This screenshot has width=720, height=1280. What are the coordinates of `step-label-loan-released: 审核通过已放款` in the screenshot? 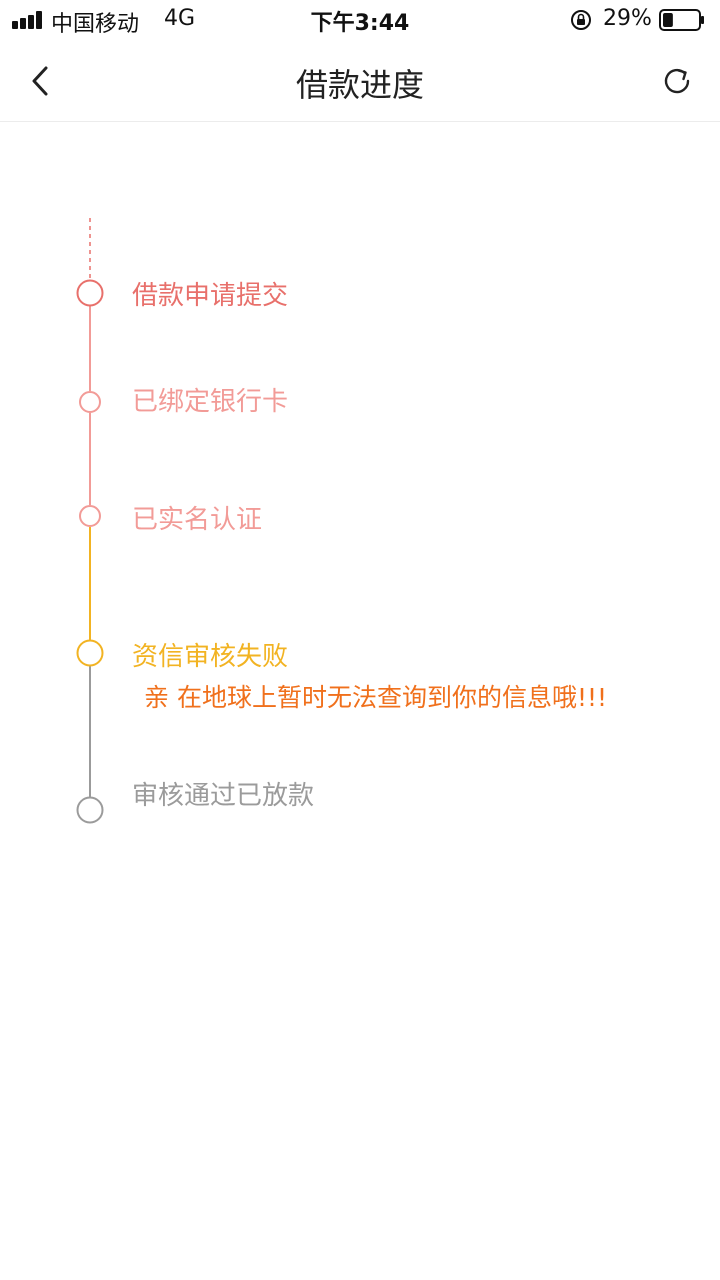 It's located at (223, 796).